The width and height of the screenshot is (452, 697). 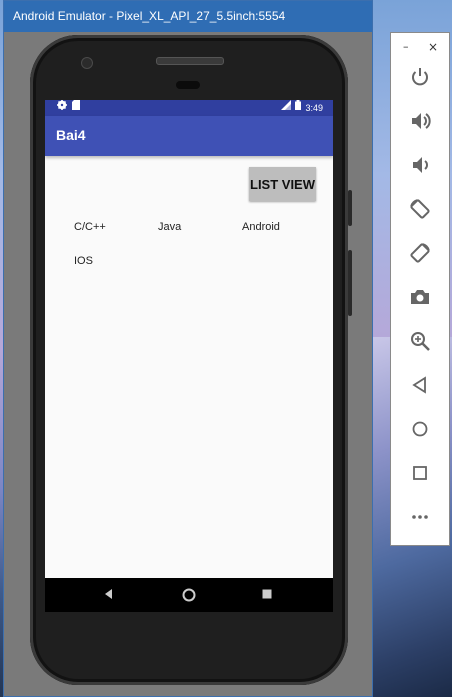 What do you see at coordinates (350, 208) in the screenshot?
I see `power-side-button` at bounding box center [350, 208].